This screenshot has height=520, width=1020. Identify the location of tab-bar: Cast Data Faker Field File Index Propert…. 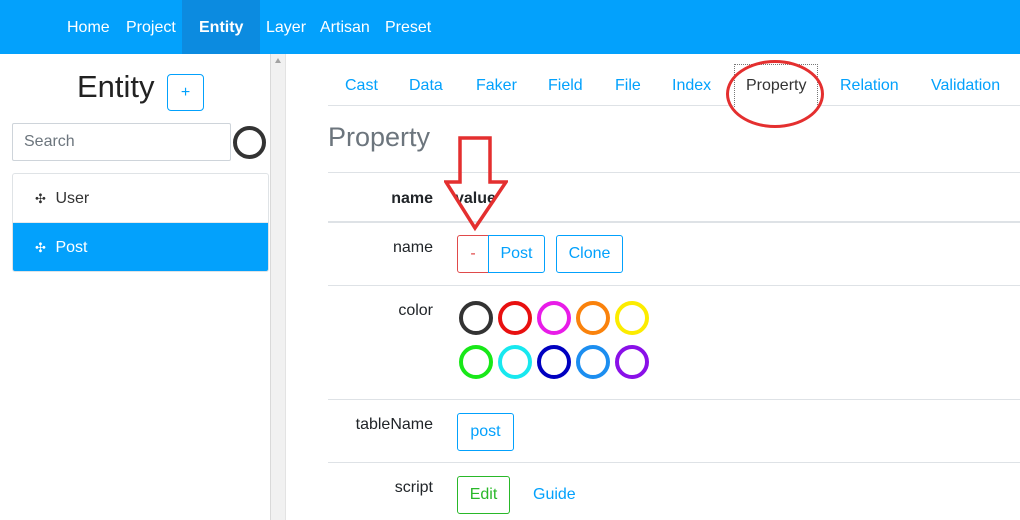
(674, 85).